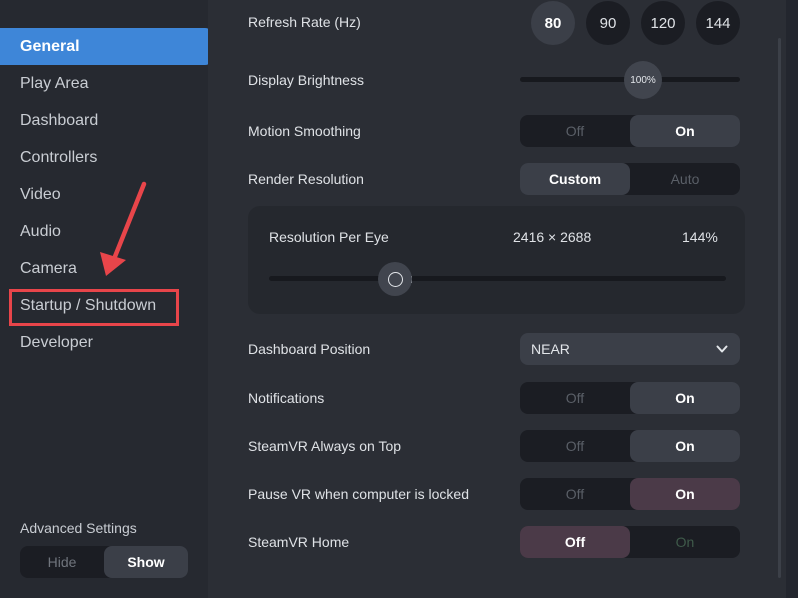  What do you see at coordinates (106, 157) in the screenshot?
I see `sidebar-item-controllers: Controllers` at bounding box center [106, 157].